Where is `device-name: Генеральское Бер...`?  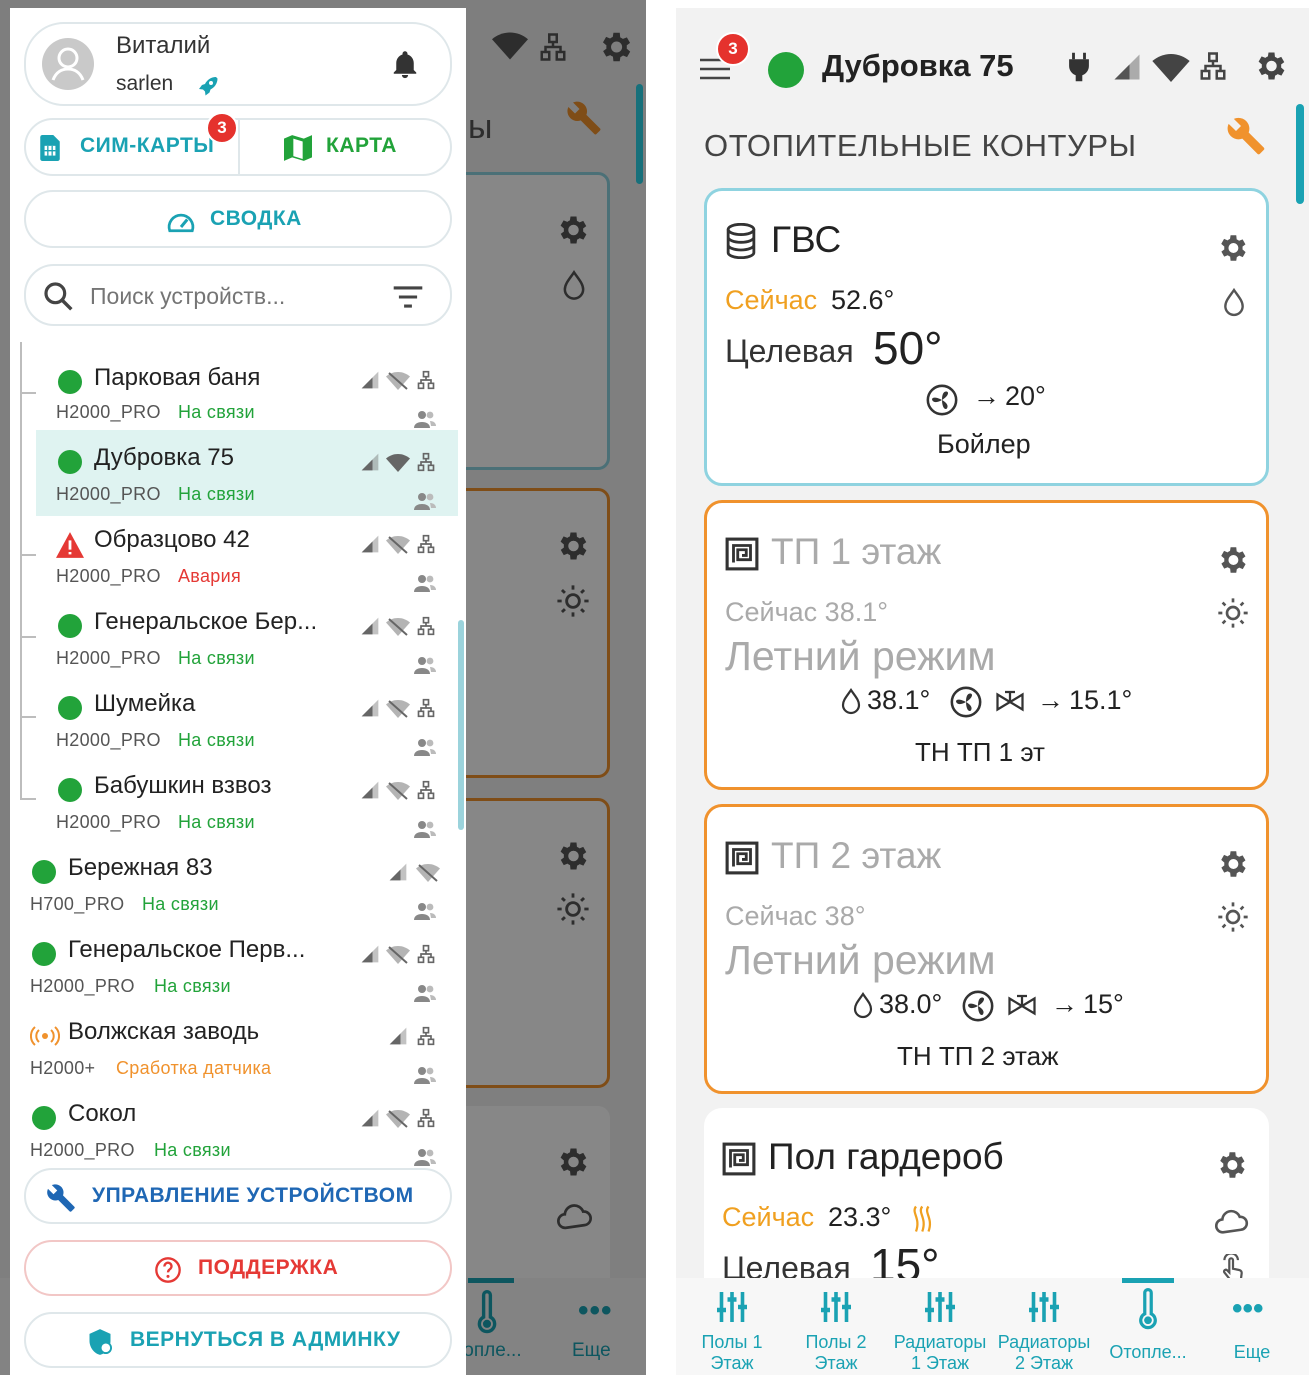
device-name: Генеральское Бер... is located at coordinates (206, 621).